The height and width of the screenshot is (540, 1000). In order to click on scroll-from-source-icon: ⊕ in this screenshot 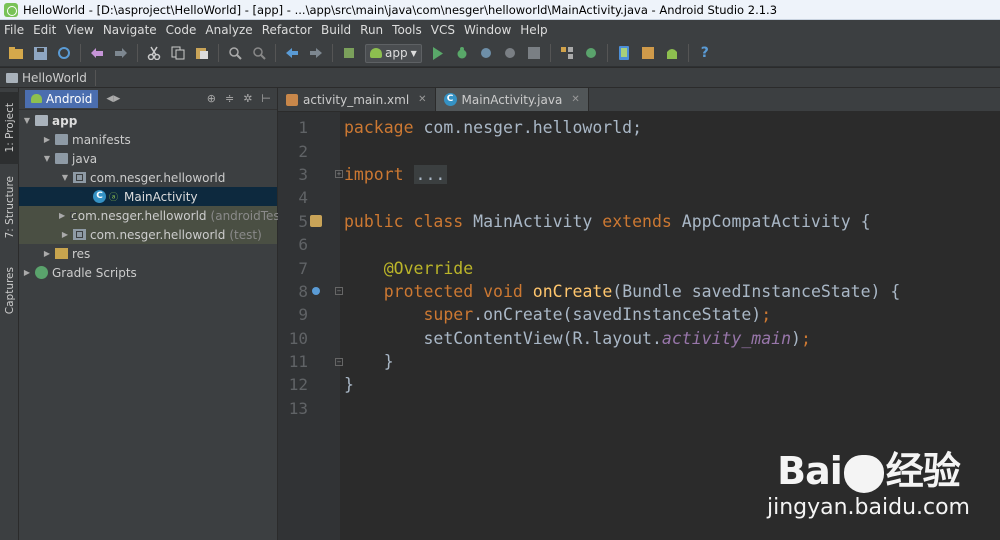, I will do `click(211, 98)`.